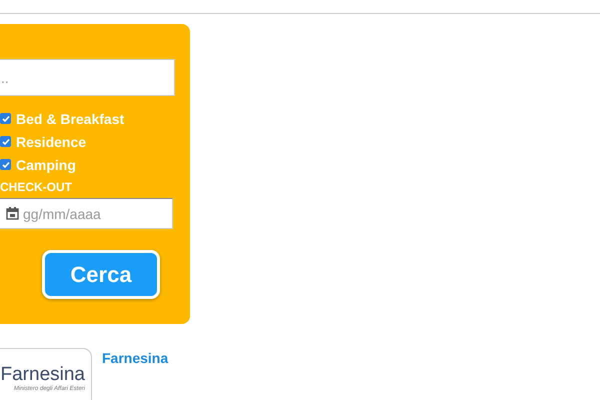 The width and height of the screenshot is (600, 400). What do you see at coordinates (87, 77) in the screenshot?
I see `search-field: ..` at bounding box center [87, 77].